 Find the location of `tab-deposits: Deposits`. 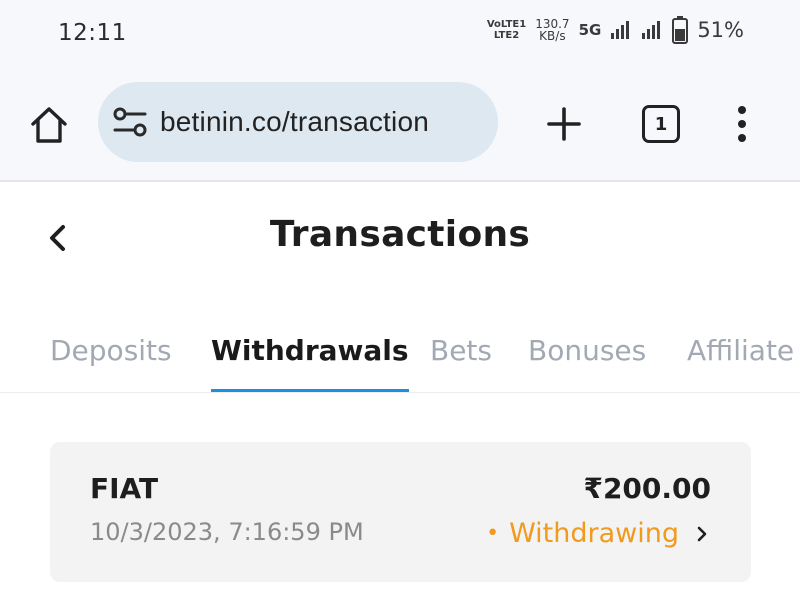

tab-deposits: Deposits is located at coordinates (111, 363).